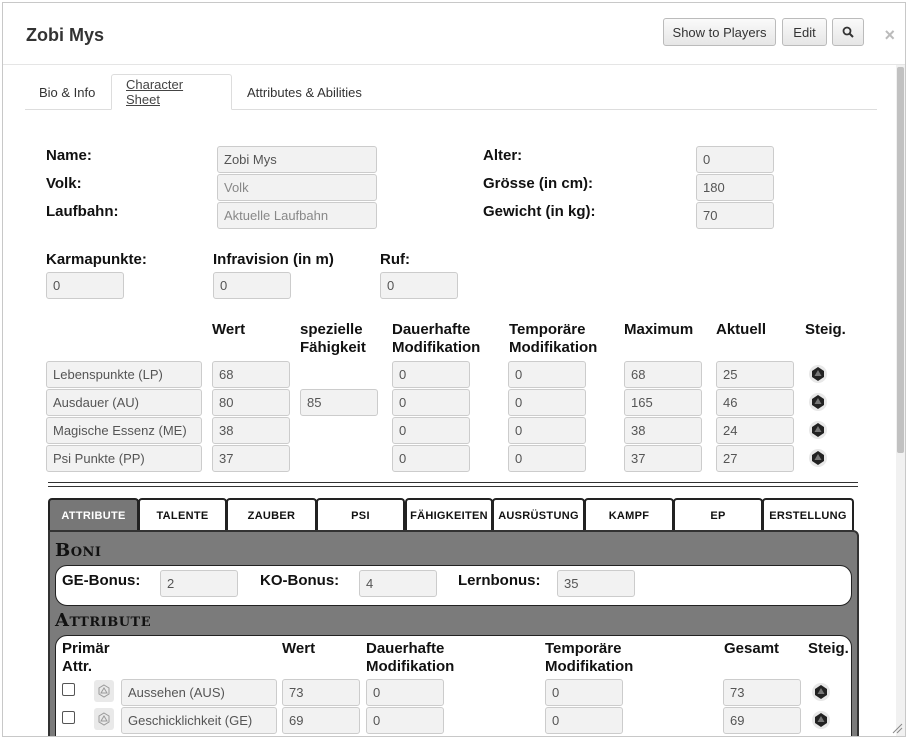 Image resolution: width=908 pixels, height=739 pixels. What do you see at coordinates (199, 692) in the screenshot?
I see `attribute-name: Aussehen (AUS)` at bounding box center [199, 692].